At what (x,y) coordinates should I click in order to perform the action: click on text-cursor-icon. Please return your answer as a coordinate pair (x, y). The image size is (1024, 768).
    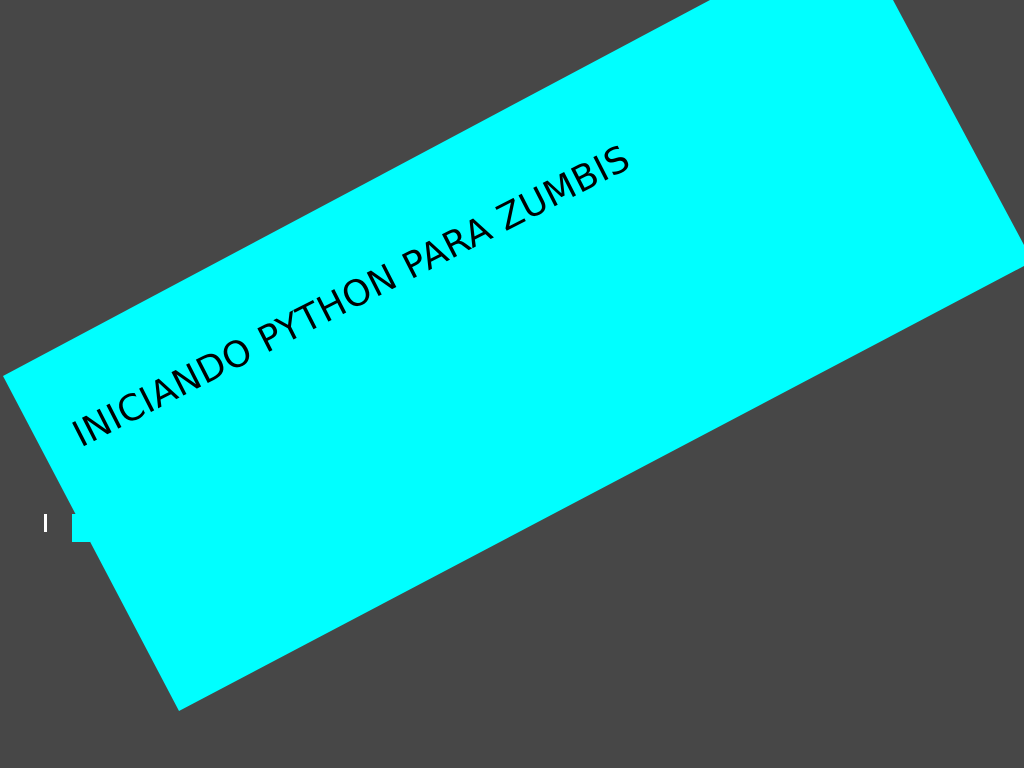
    Looking at the image, I should click on (45, 523).